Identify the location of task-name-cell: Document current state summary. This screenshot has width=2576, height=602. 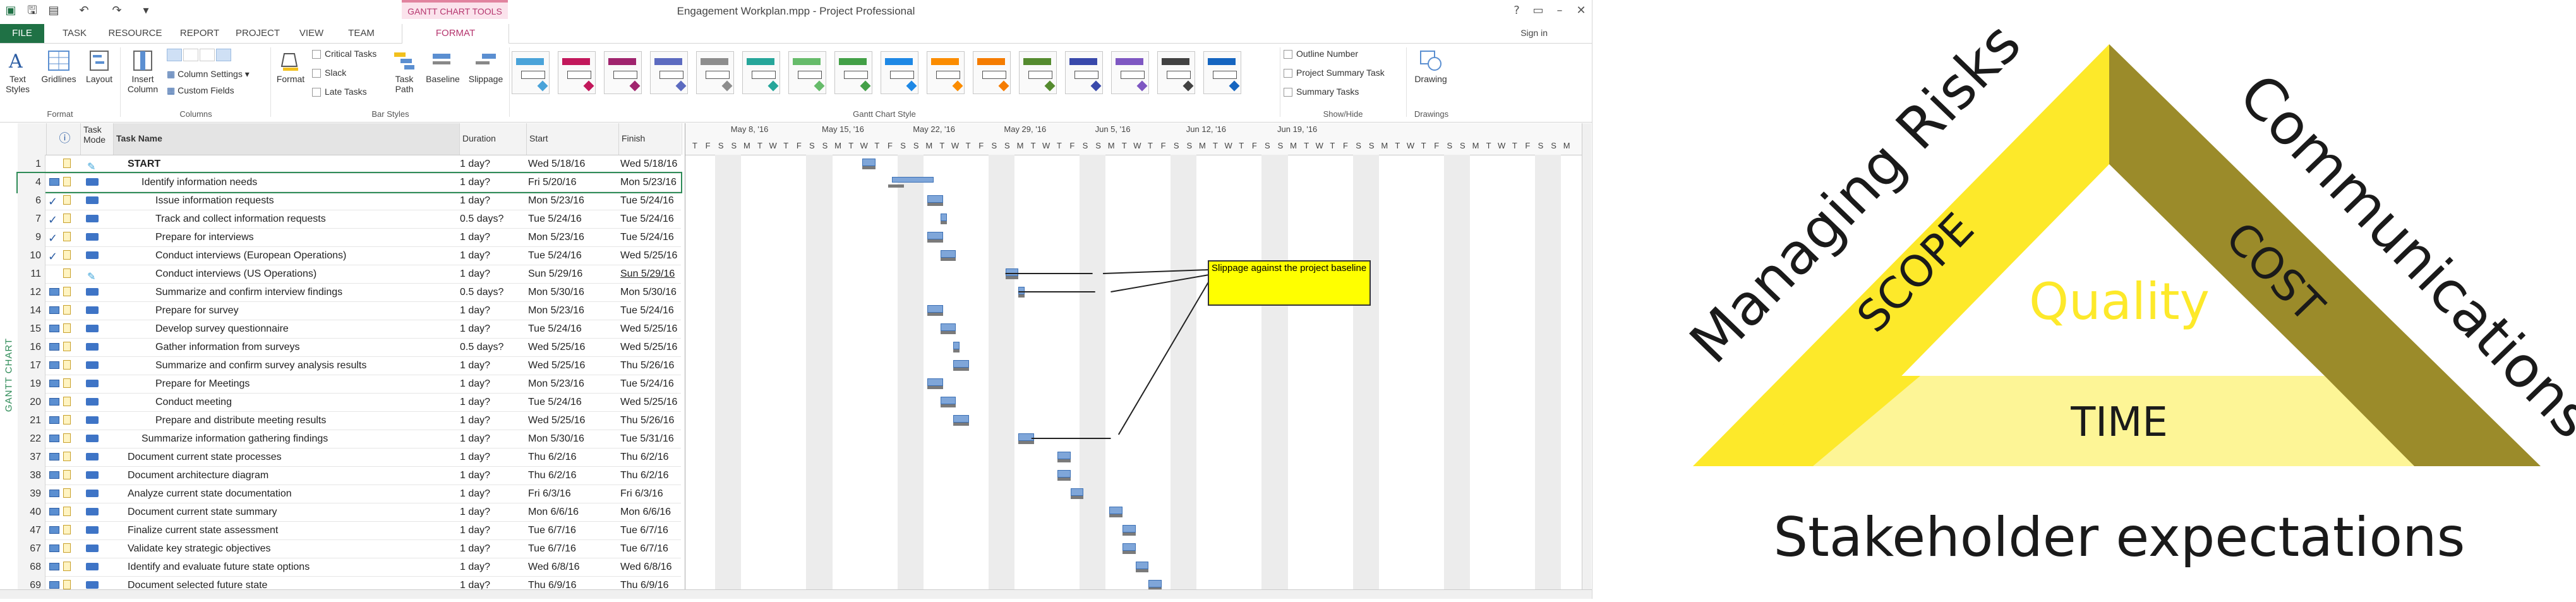
(284, 512).